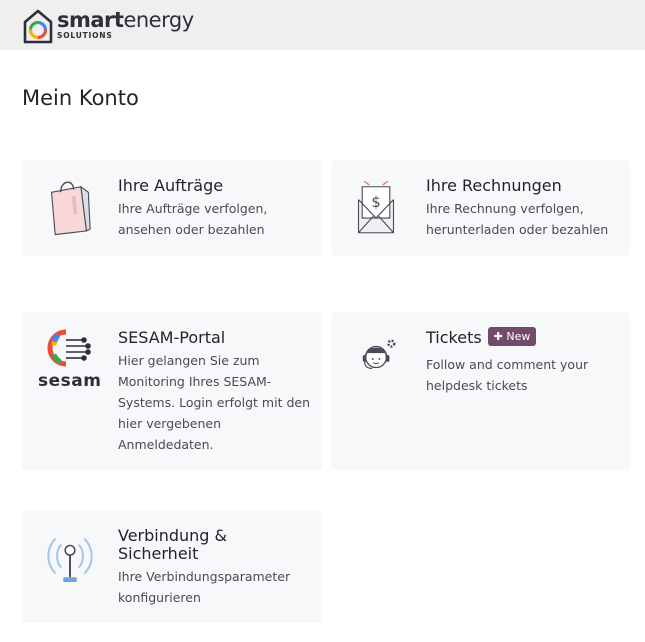  I want to click on card-title: SESAM-Portal, so click(172, 337).